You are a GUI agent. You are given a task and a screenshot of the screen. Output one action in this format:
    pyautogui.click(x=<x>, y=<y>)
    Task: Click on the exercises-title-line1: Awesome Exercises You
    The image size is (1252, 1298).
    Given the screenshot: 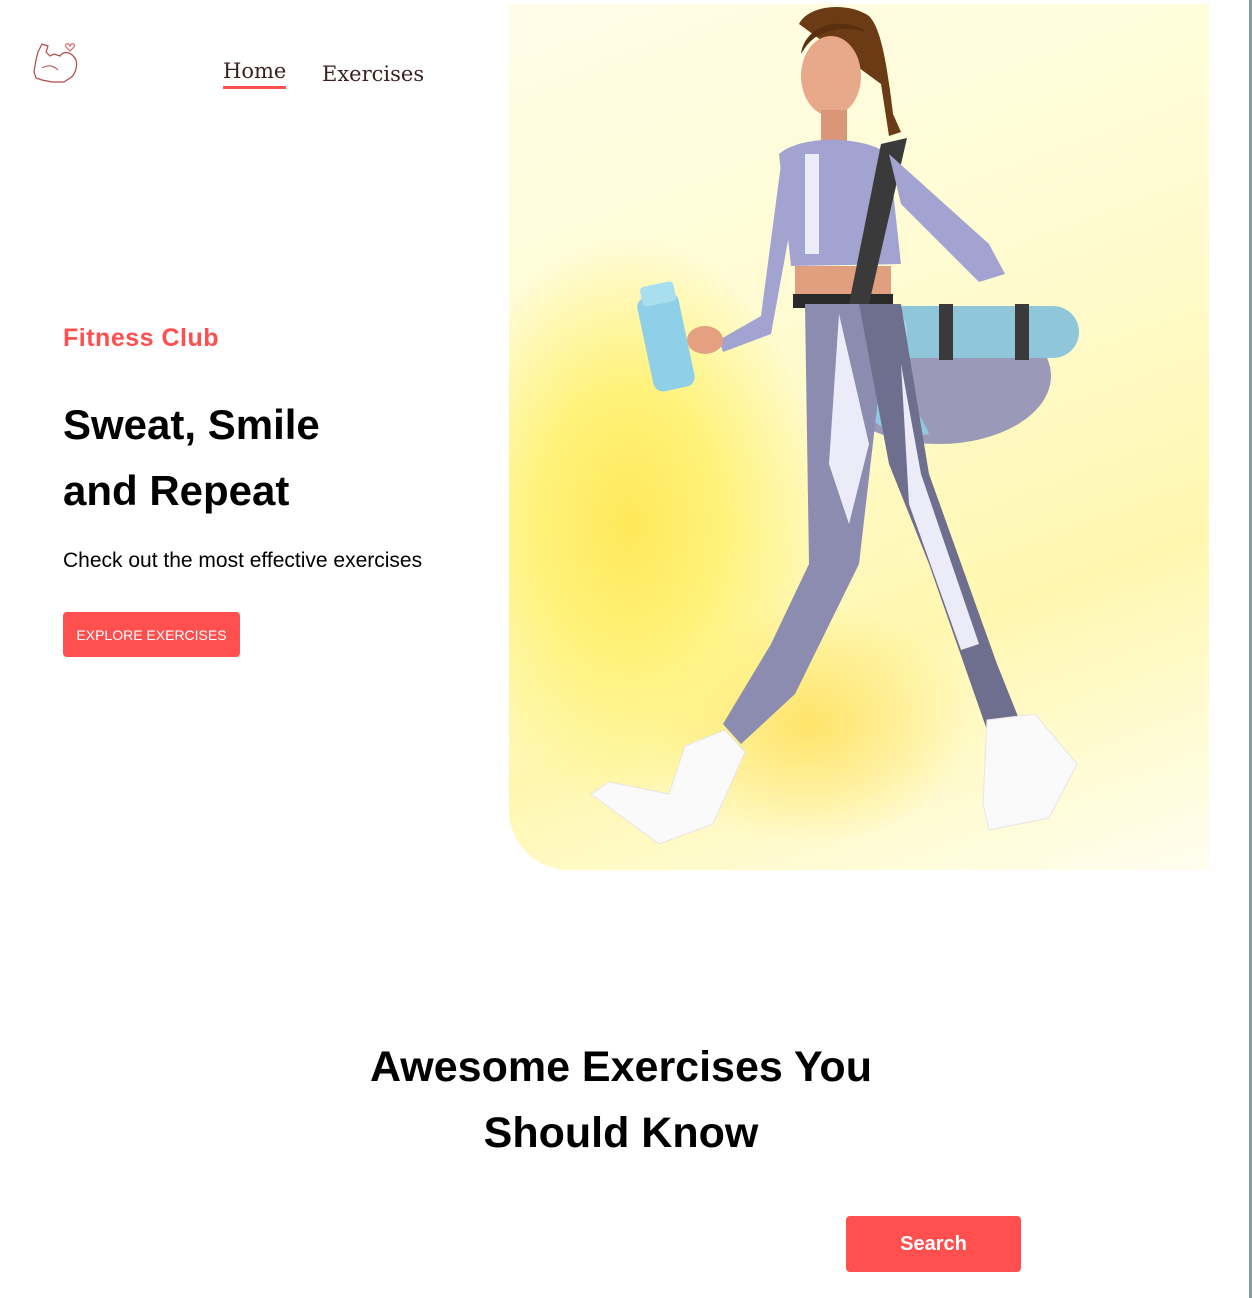 What is the action you would take?
    pyautogui.click(x=621, y=1067)
    